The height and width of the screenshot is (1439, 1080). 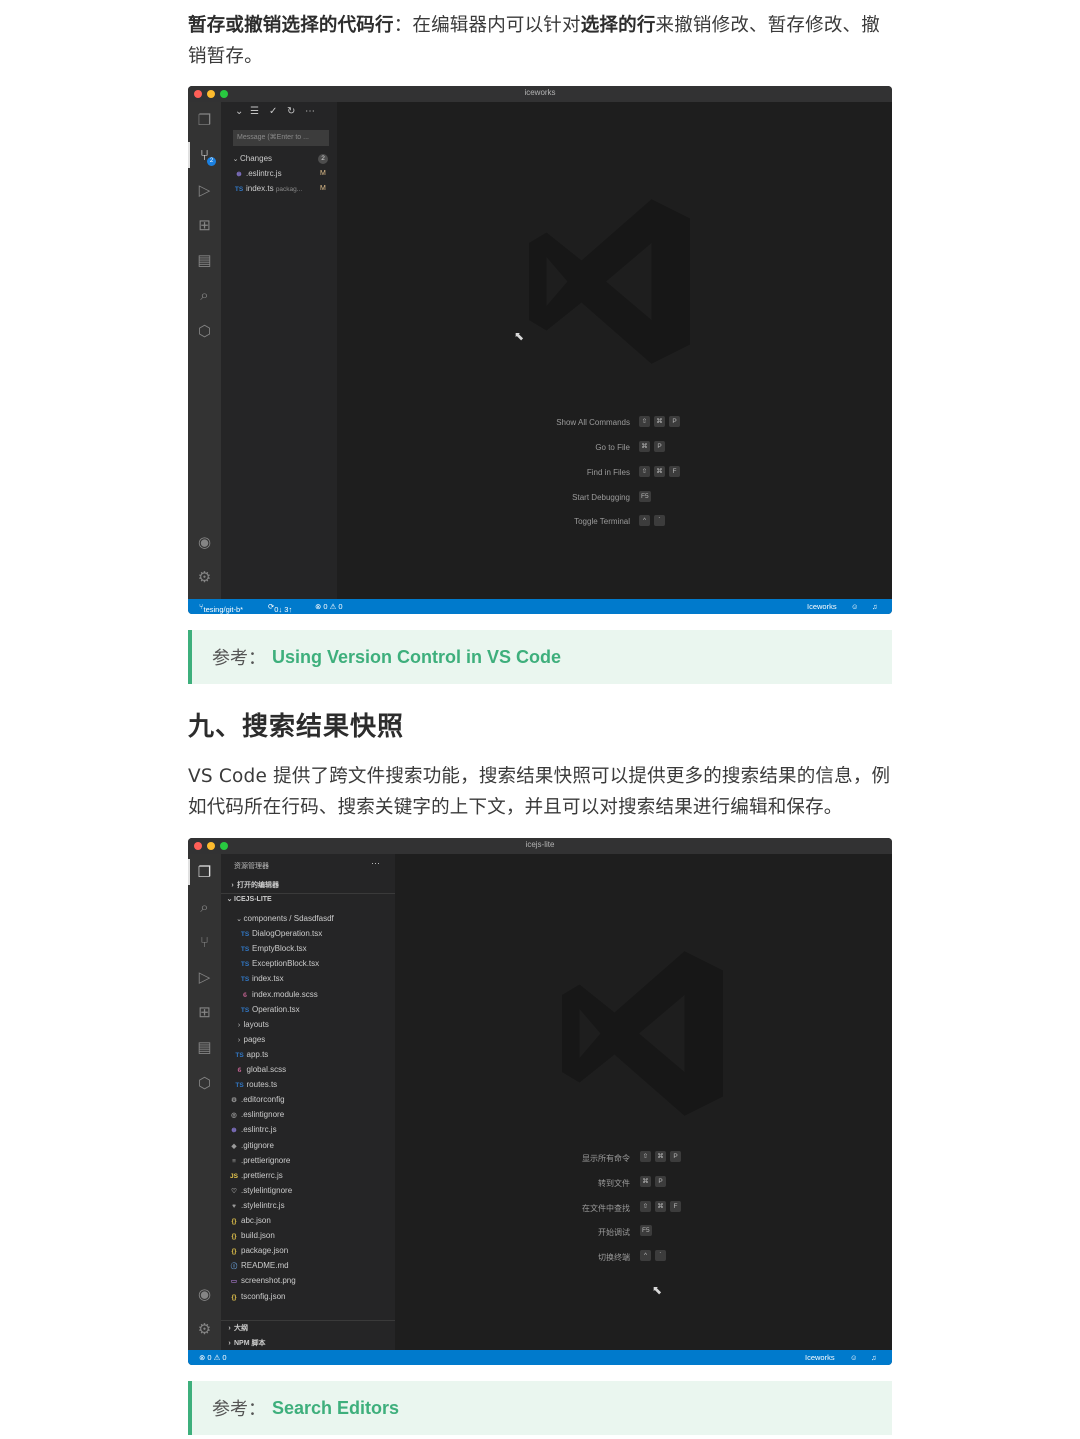 What do you see at coordinates (264, 173) in the screenshot?
I see `file-name: .eslintrc.js` at bounding box center [264, 173].